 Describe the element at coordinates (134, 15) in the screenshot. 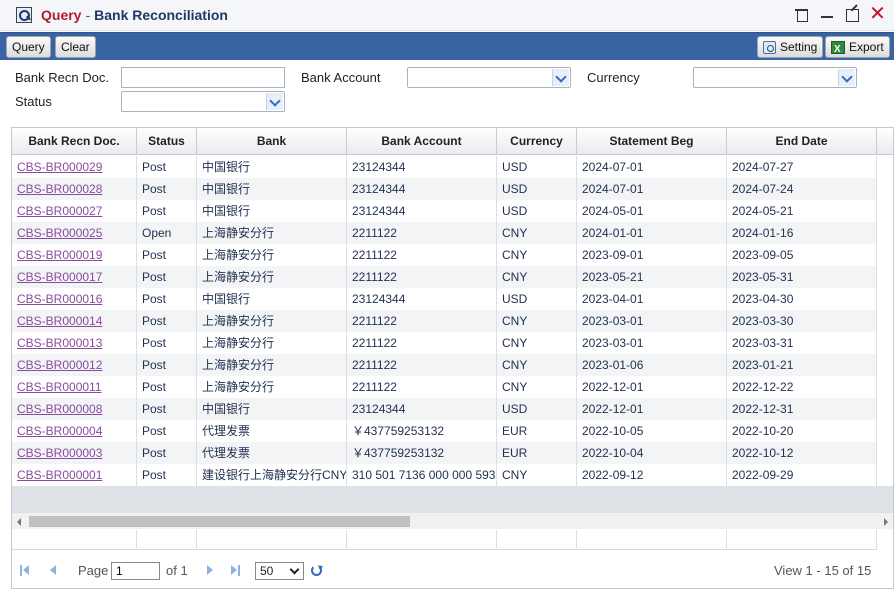

I see `window-title: Query - Bank Reconciliation` at that location.